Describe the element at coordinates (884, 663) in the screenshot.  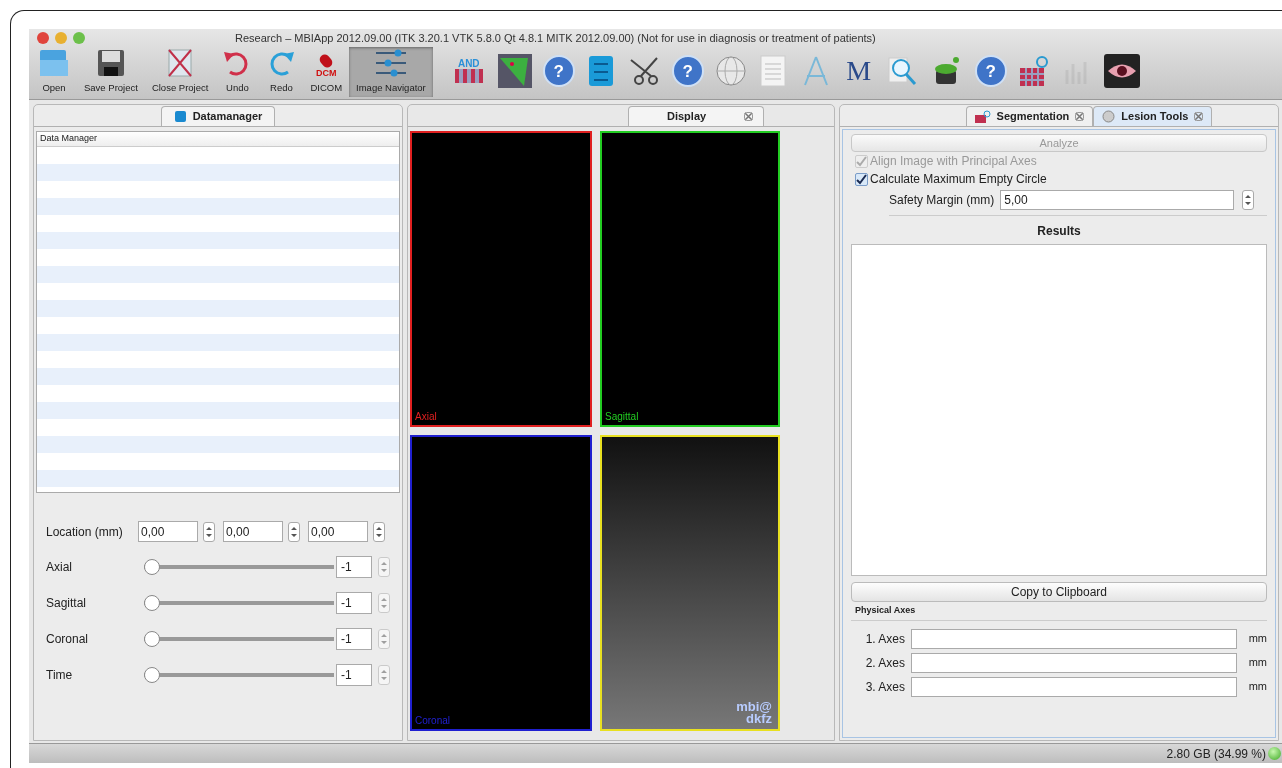
I see `axis-label: 2. Axes` at that location.